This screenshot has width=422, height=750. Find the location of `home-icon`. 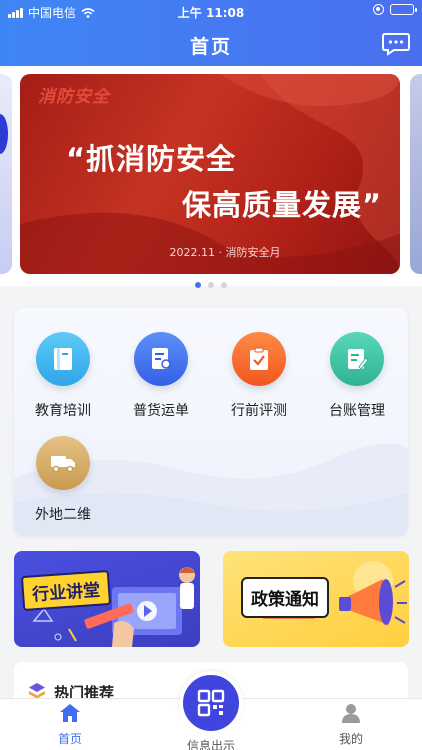

home-icon is located at coordinates (70, 713).